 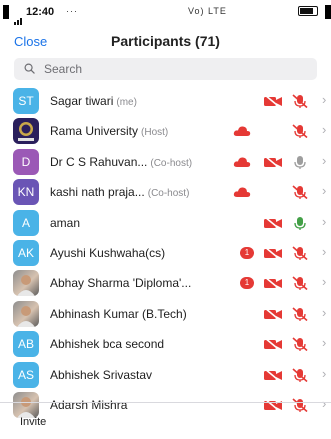 I want to click on participant-name: aman, so click(x=65, y=223).